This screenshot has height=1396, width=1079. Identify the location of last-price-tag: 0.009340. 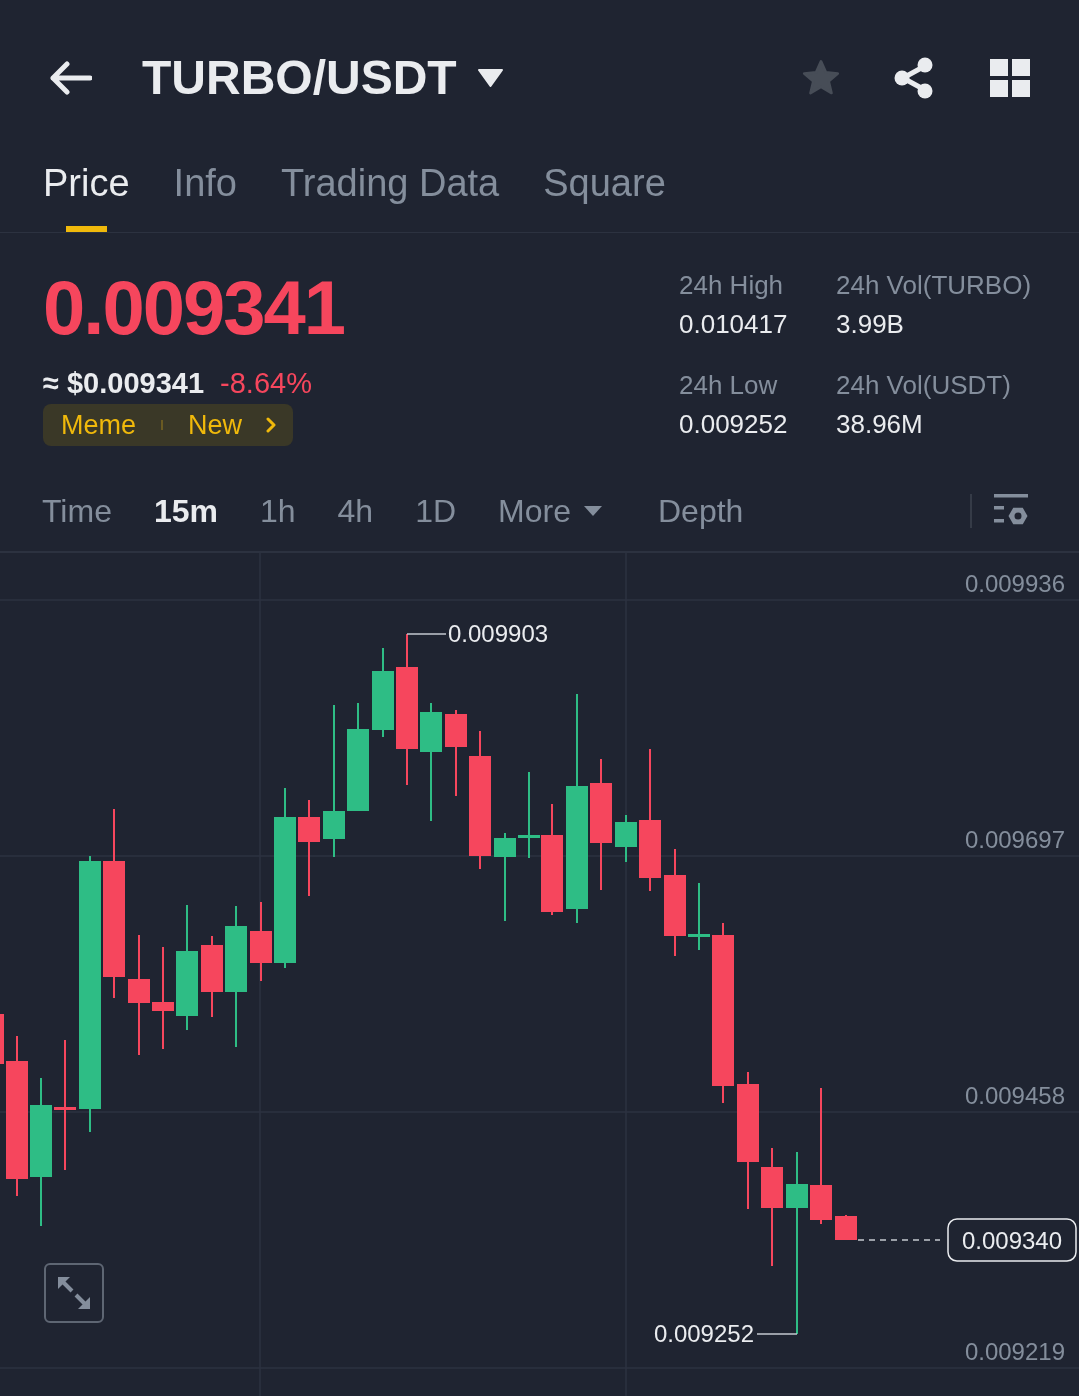
(1012, 1240).